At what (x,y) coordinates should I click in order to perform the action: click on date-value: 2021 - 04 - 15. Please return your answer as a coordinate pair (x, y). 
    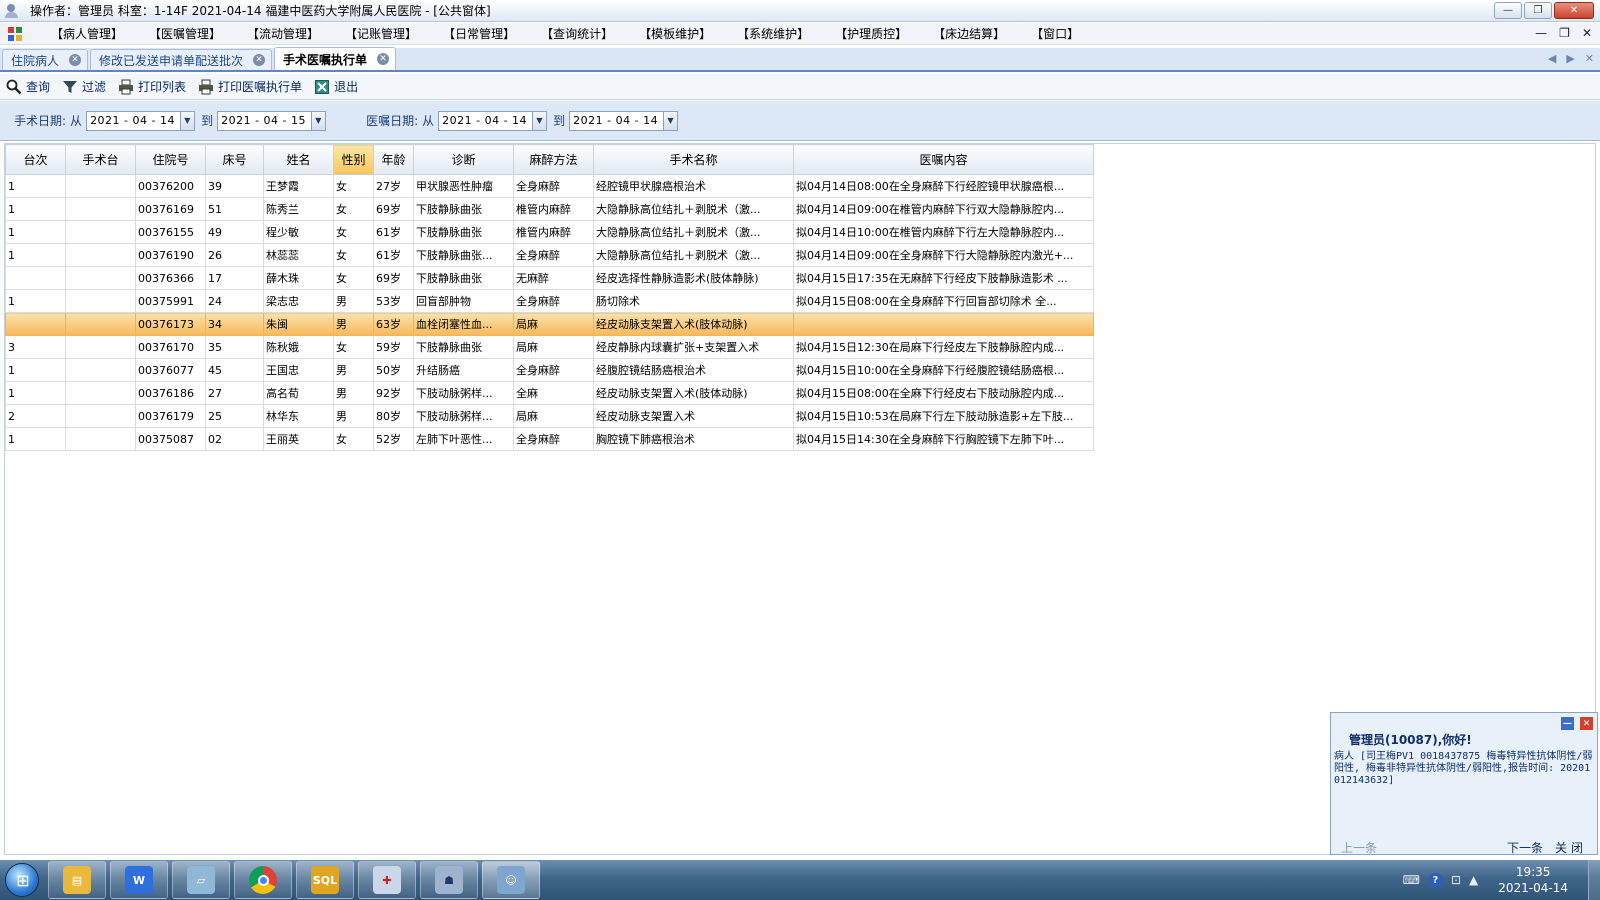
    Looking at the image, I should click on (263, 120).